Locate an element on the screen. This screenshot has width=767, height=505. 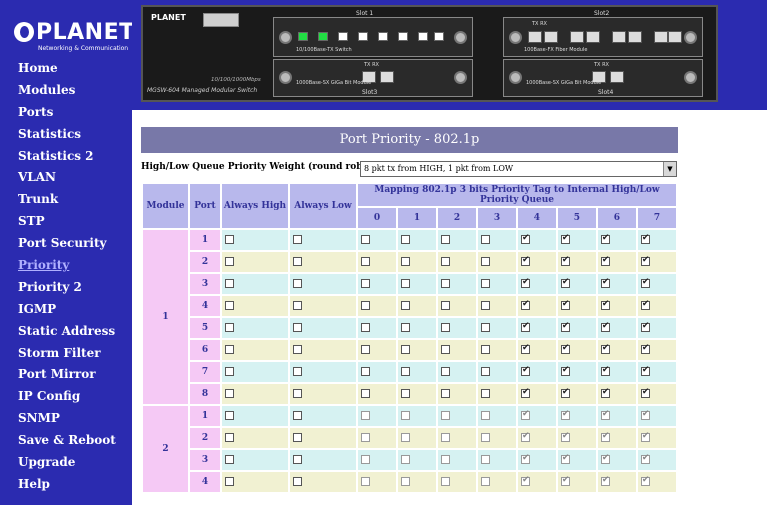
nav-item-snmp: SNMP is located at coordinates (67, 419).